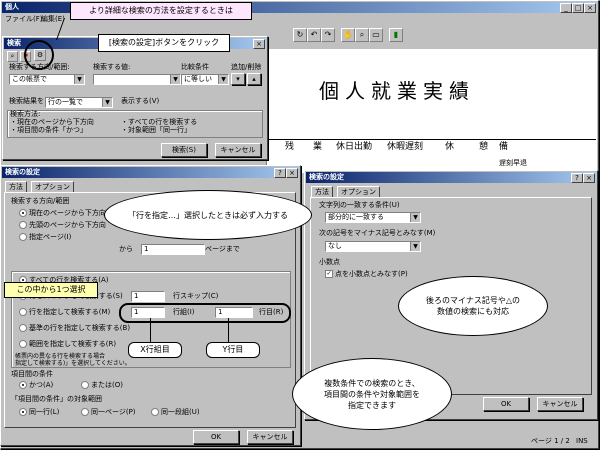 The width and height of the screenshot is (600, 450). What do you see at coordinates (396, 35) in the screenshot?
I see `book-icon: ▮` at bounding box center [396, 35].